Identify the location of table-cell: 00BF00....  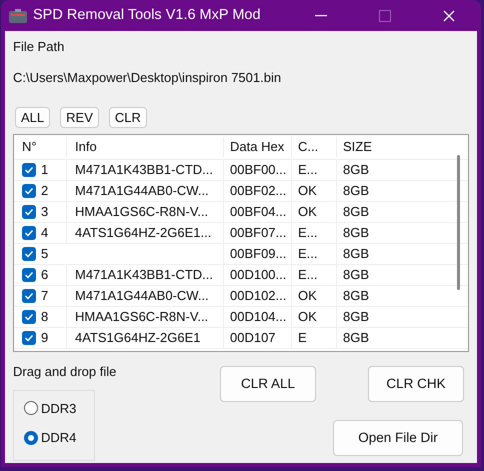
(258, 170).